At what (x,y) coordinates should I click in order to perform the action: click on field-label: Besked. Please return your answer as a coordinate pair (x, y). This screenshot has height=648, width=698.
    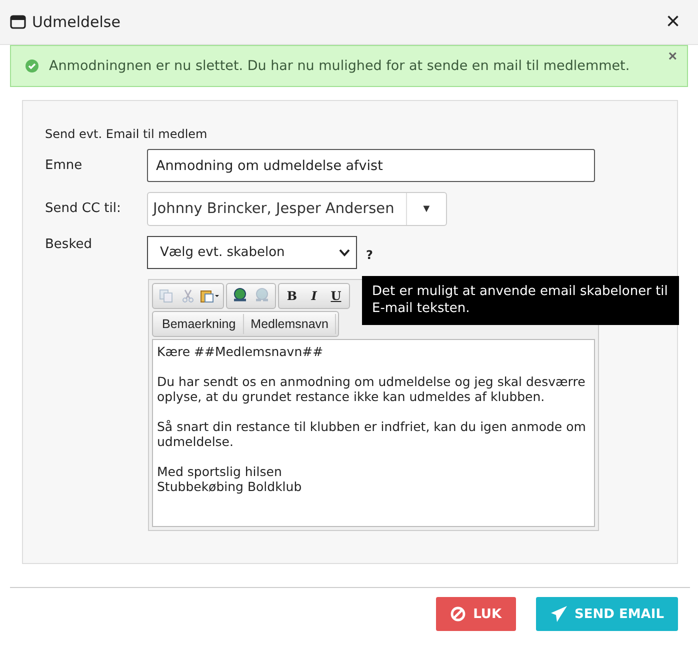
    Looking at the image, I should click on (69, 244).